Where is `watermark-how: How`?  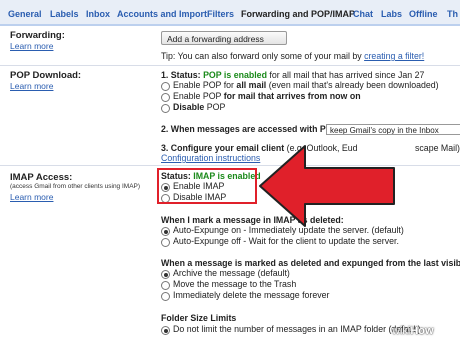
watermark-how: How is located at coordinates (422, 331).